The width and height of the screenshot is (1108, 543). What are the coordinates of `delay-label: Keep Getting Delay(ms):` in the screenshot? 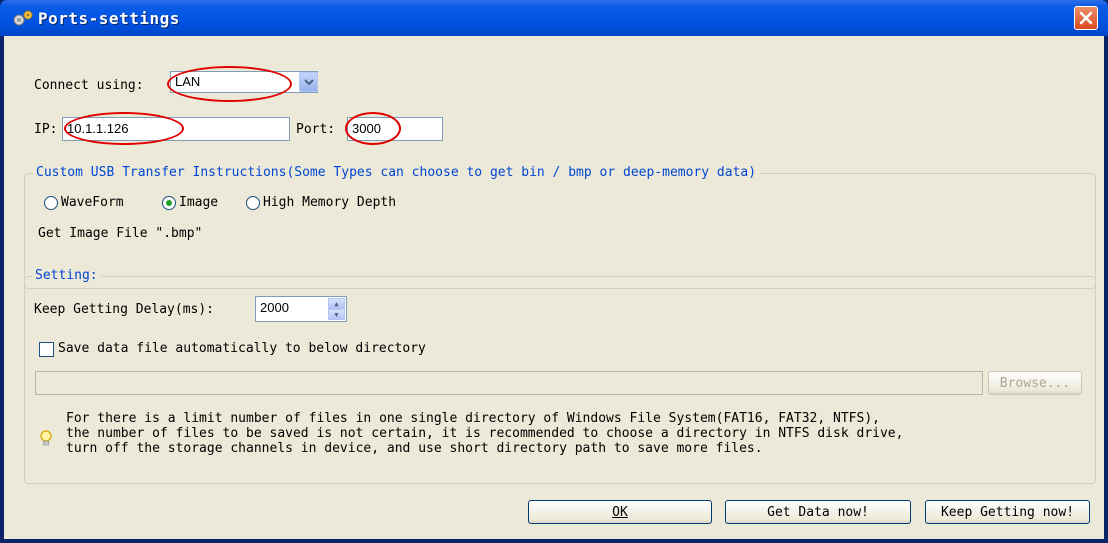 It's located at (124, 309).